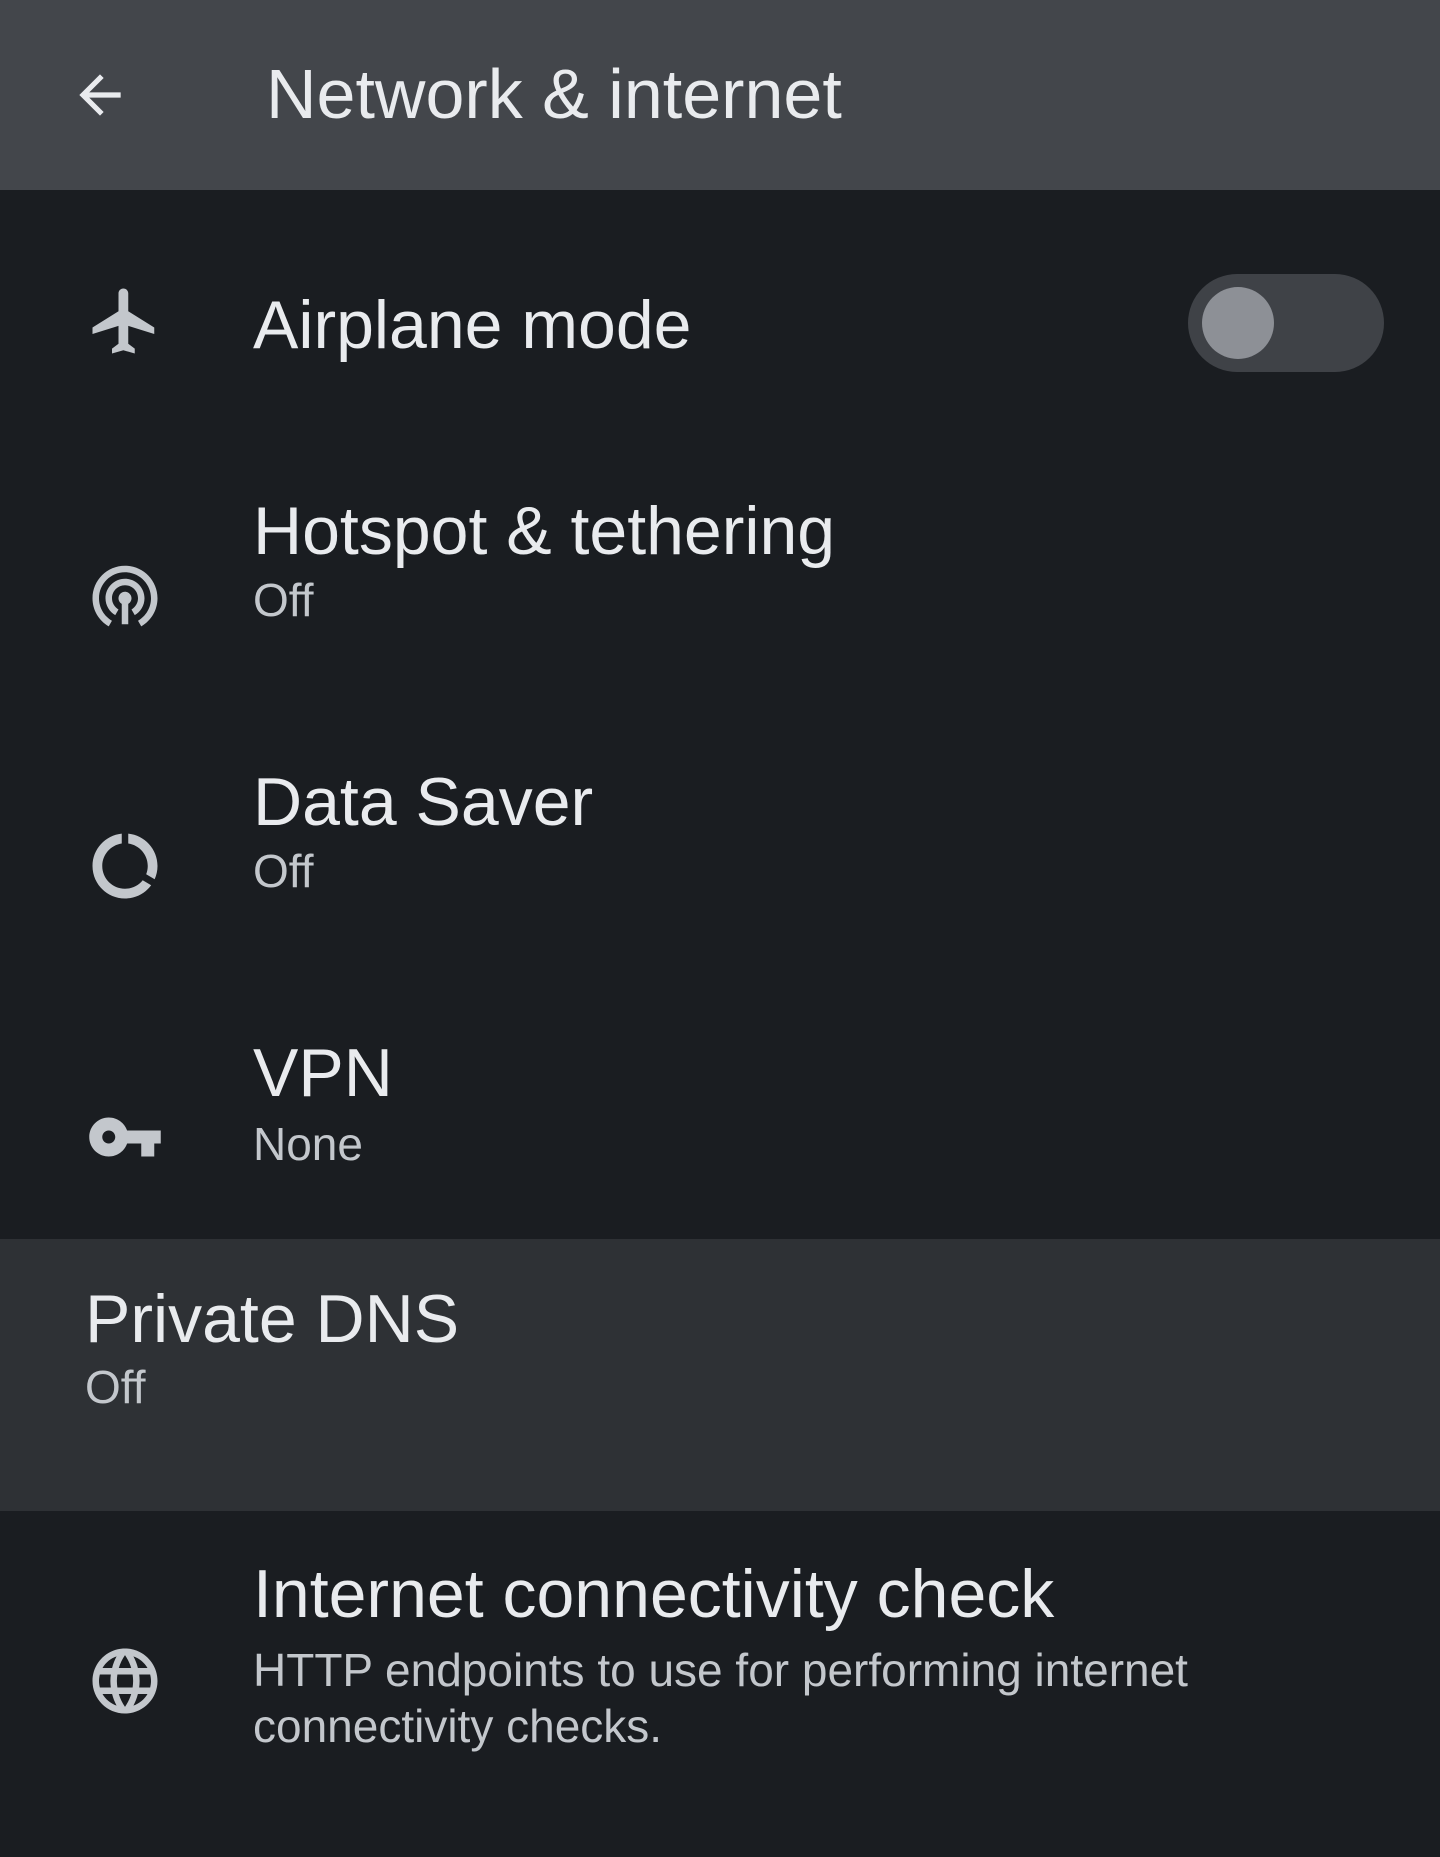 The image size is (1440, 1857). I want to click on vpn-key-icon, so click(125, 1137).